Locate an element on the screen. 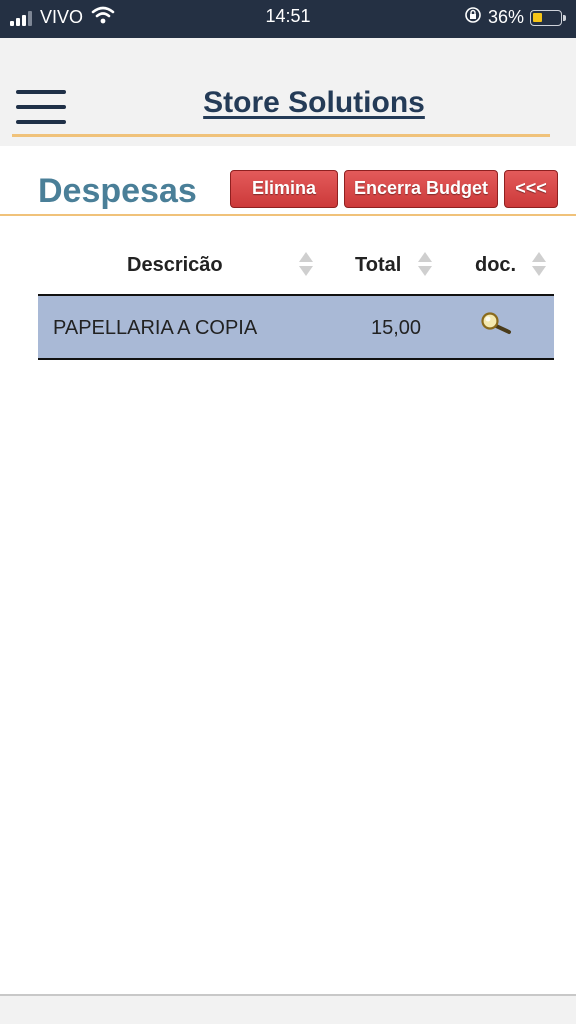 This screenshot has width=576, height=1024. column-header-total: Total is located at coordinates (378, 265).